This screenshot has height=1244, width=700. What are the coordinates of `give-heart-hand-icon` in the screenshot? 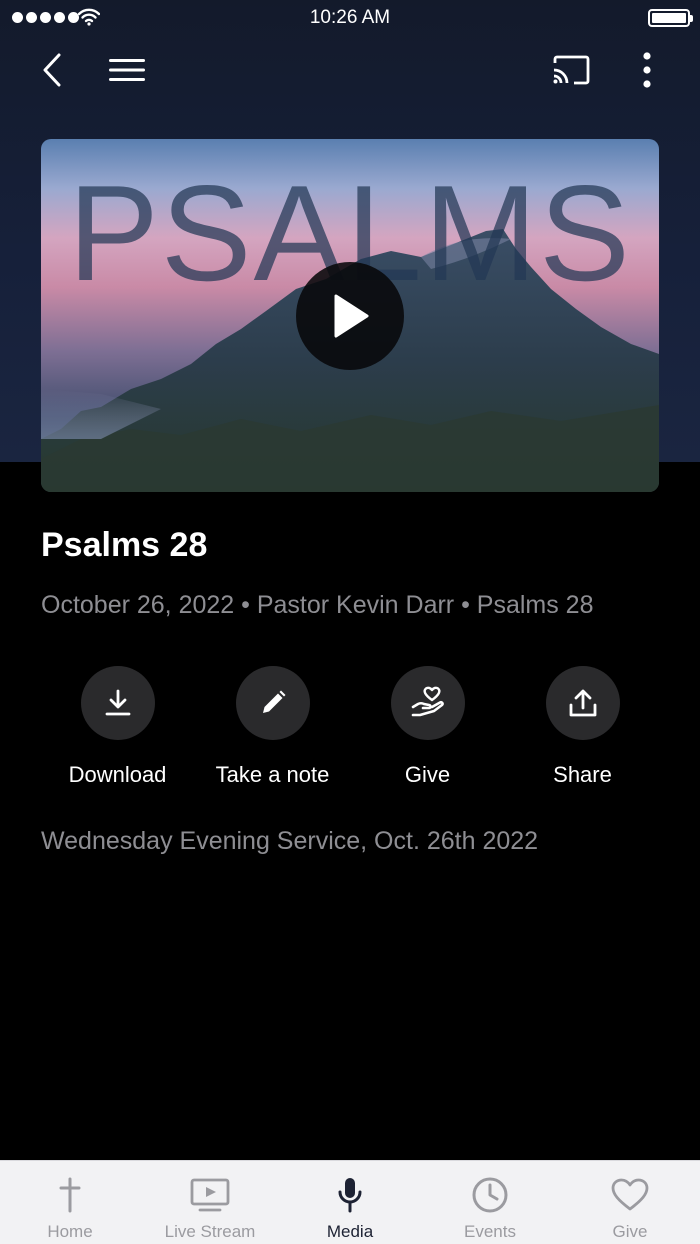 It's located at (427, 701).